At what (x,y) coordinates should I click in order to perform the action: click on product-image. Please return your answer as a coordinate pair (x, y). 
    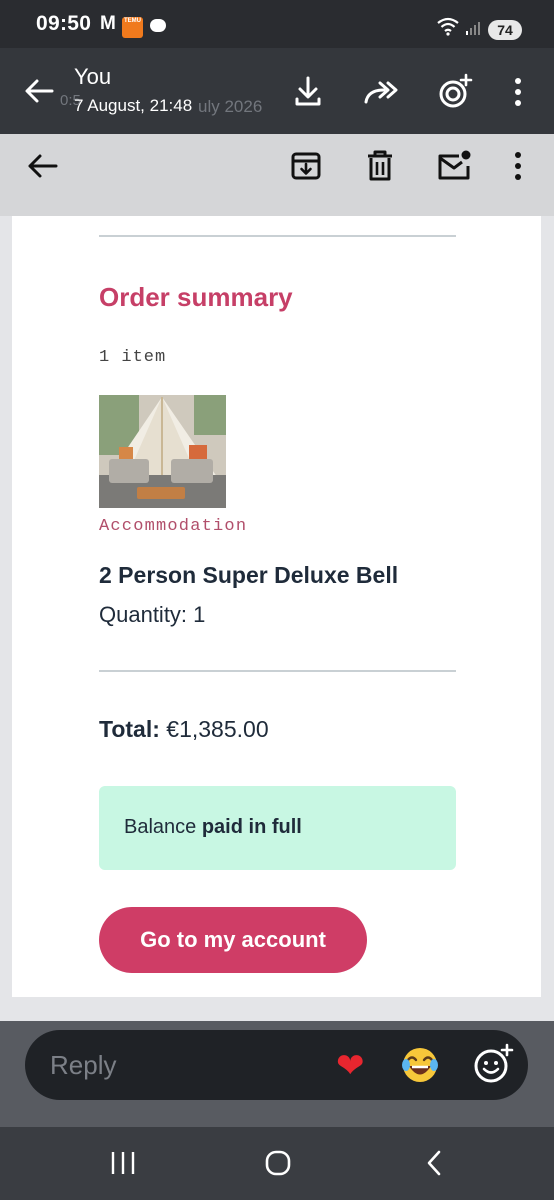
    Looking at the image, I should click on (162, 451).